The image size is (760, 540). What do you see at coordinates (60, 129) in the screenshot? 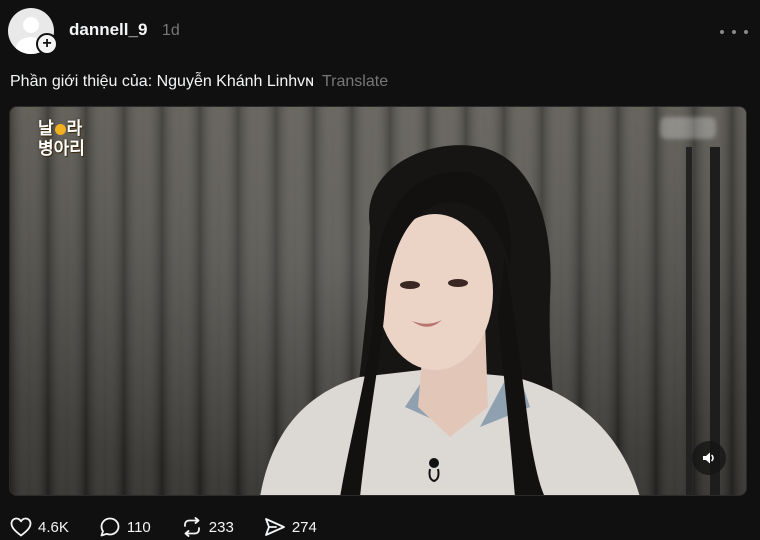
I see `chick-logo-icon` at bounding box center [60, 129].